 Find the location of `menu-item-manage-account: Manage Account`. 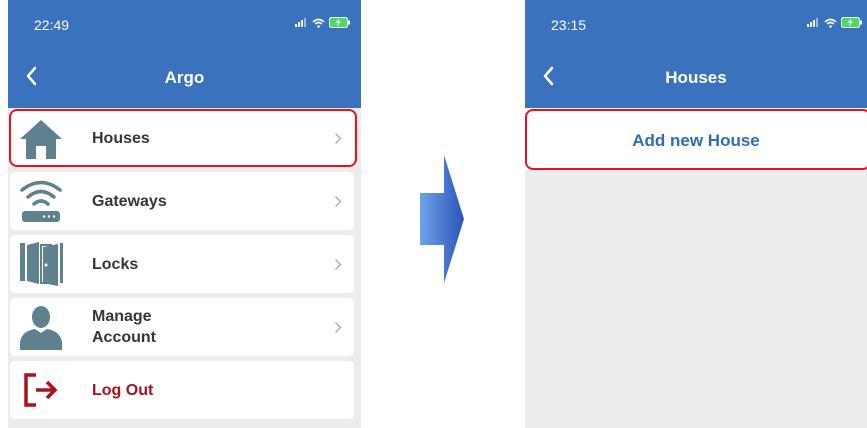

menu-item-manage-account: Manage Account is located at coordinates (182, 327).